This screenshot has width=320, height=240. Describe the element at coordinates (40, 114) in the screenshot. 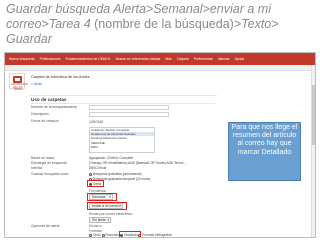

I see `description-label: Descripción` at that location.